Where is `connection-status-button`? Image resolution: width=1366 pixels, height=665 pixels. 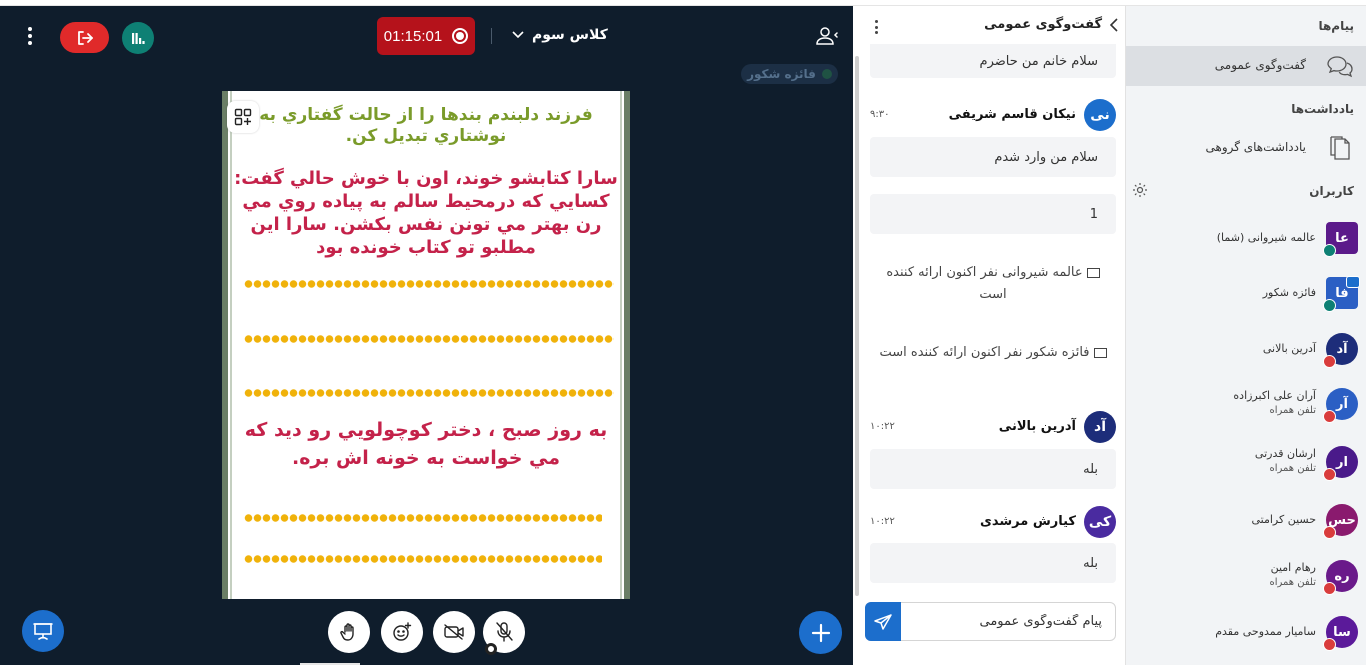 connection-status-button is located at coordinates (138, 38).